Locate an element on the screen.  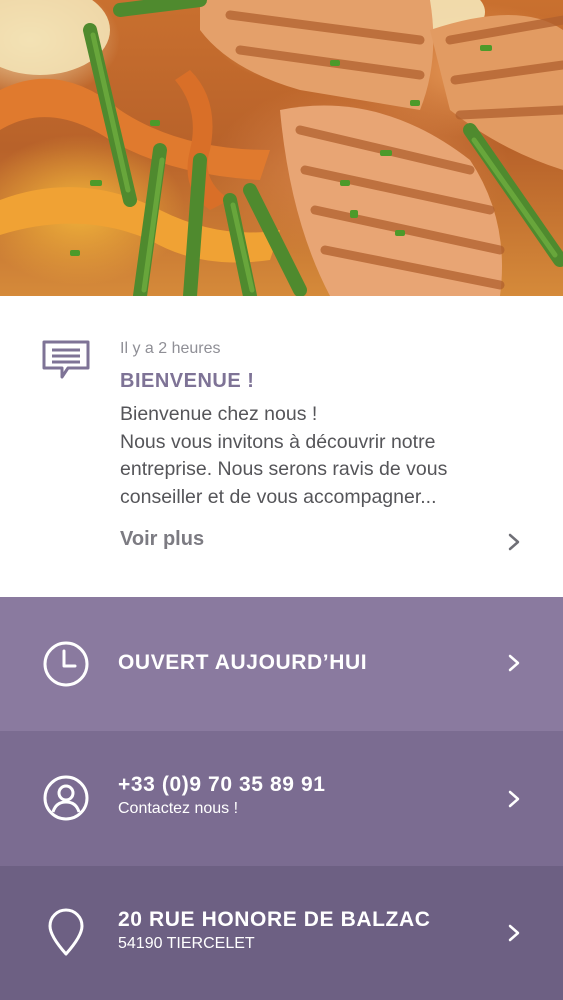
opening-hours-row: OUVERT AUJOURD’HUI is located at coordinates (281, 664).